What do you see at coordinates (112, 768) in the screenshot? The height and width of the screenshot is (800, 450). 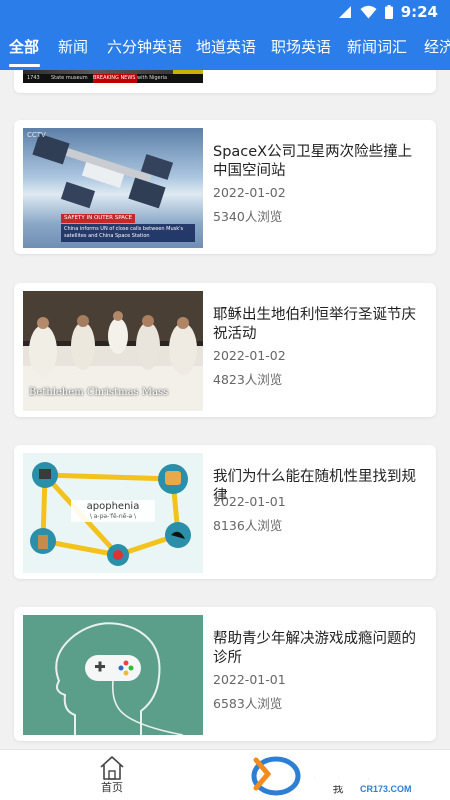 I see `home-icon` at bounding box center [112, 768].